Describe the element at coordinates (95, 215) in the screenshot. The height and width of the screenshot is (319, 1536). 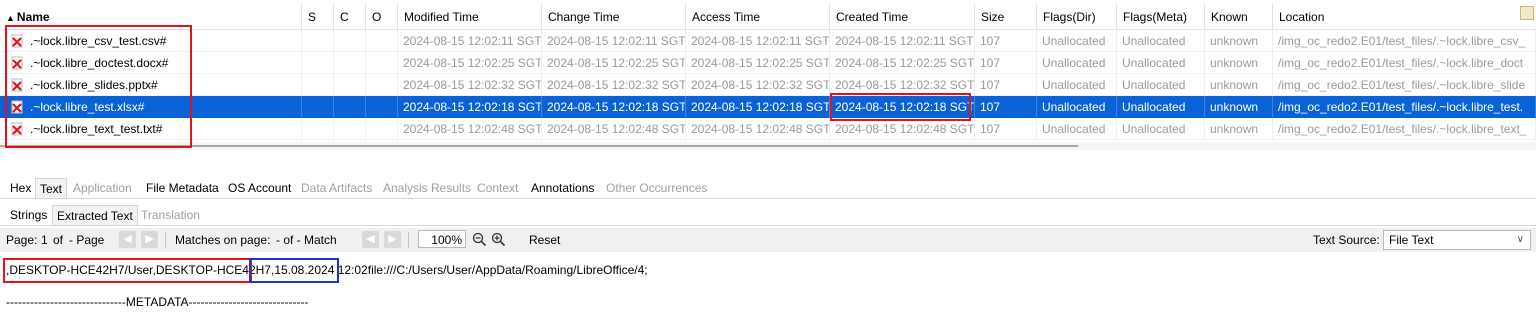
I see `tab-extracted-text: Extracted Text` at that location.